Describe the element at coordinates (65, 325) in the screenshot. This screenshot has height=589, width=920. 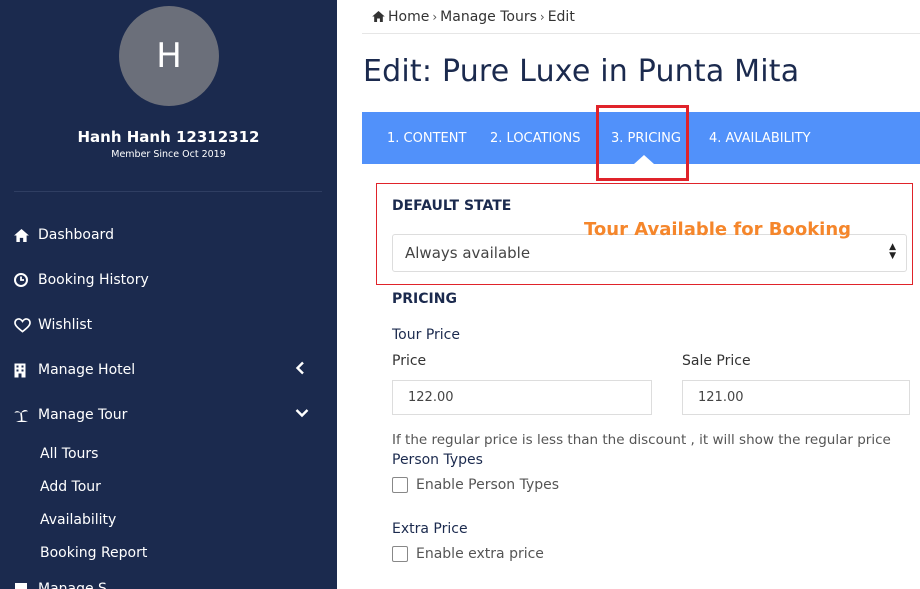
I see `sidebar-item-label: Wishlist` at that location.